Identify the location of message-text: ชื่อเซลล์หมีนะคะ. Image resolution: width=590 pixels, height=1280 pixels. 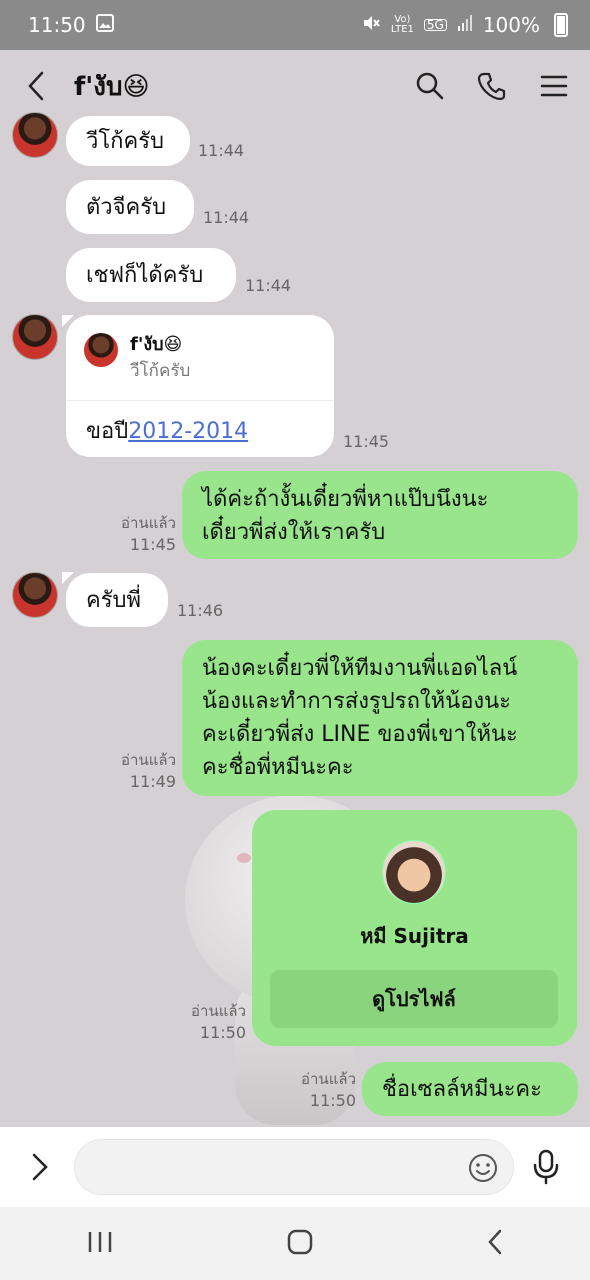
(462, 1089).